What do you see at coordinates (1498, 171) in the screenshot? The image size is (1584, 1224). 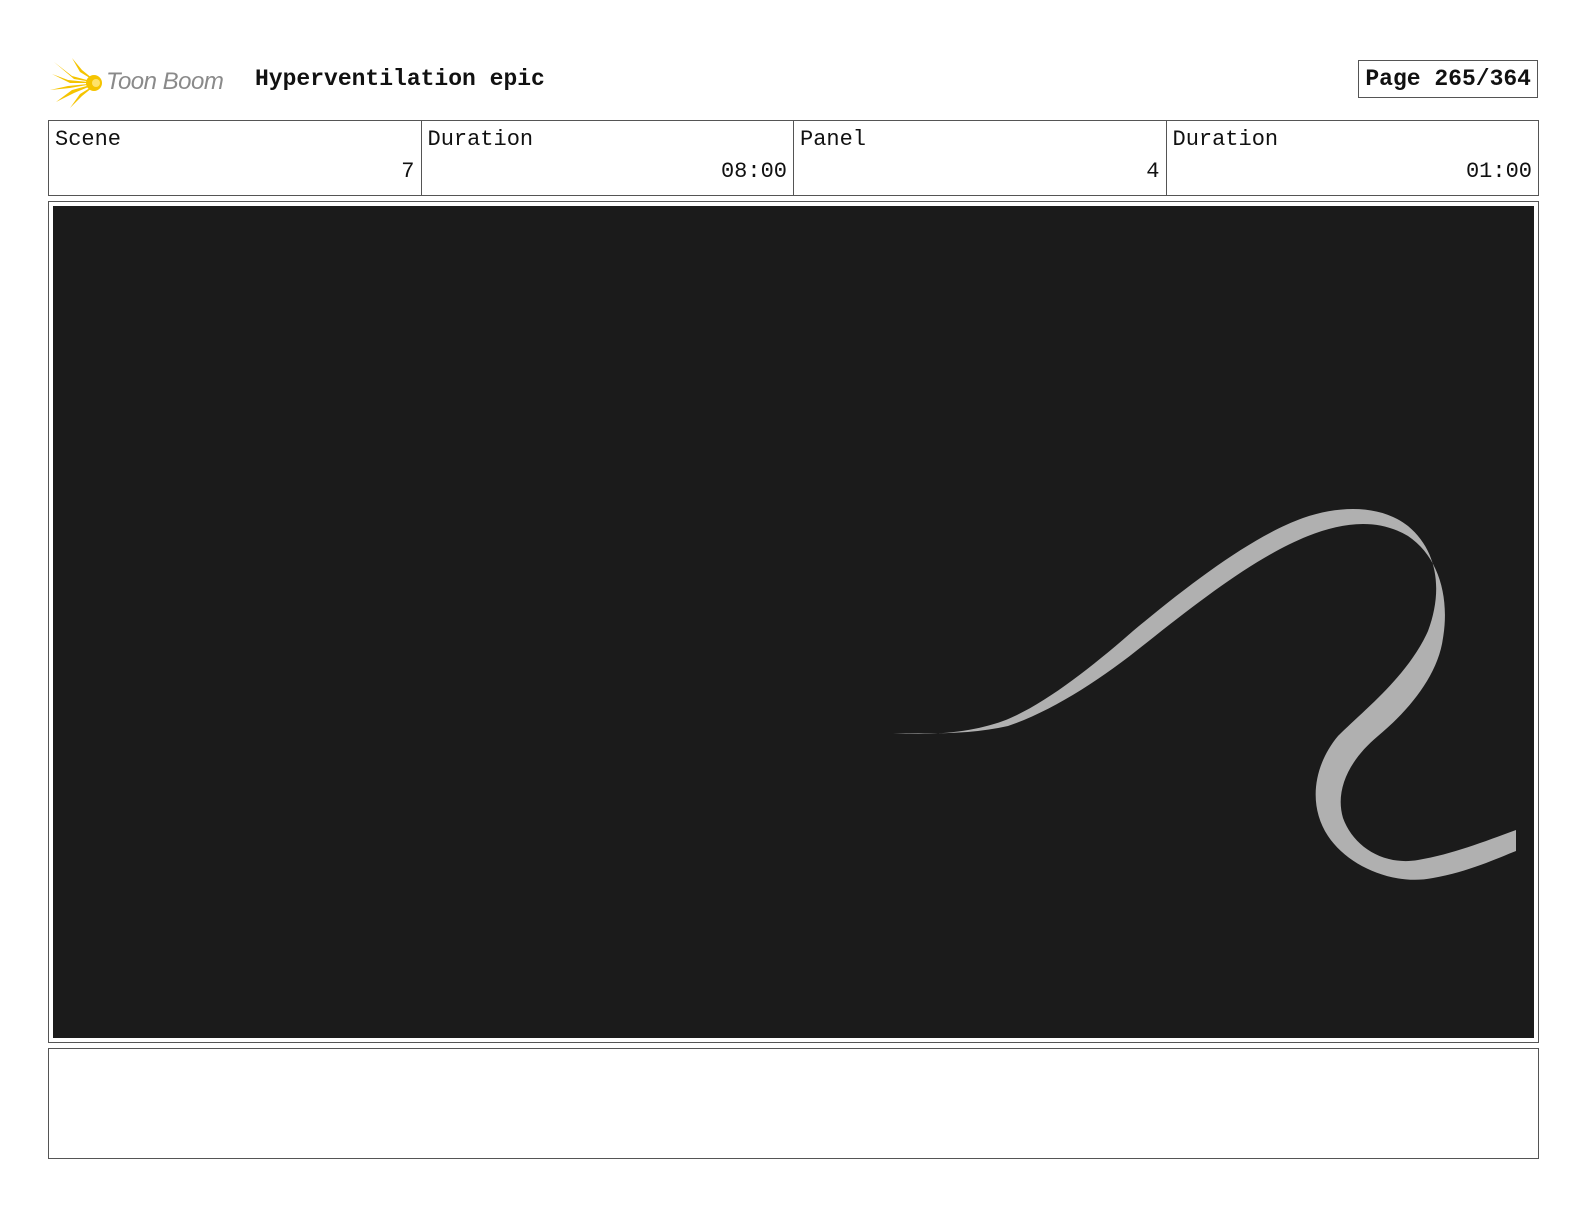 I see `panel-duration-value: 01:00` at bounding box center [1498, 171].